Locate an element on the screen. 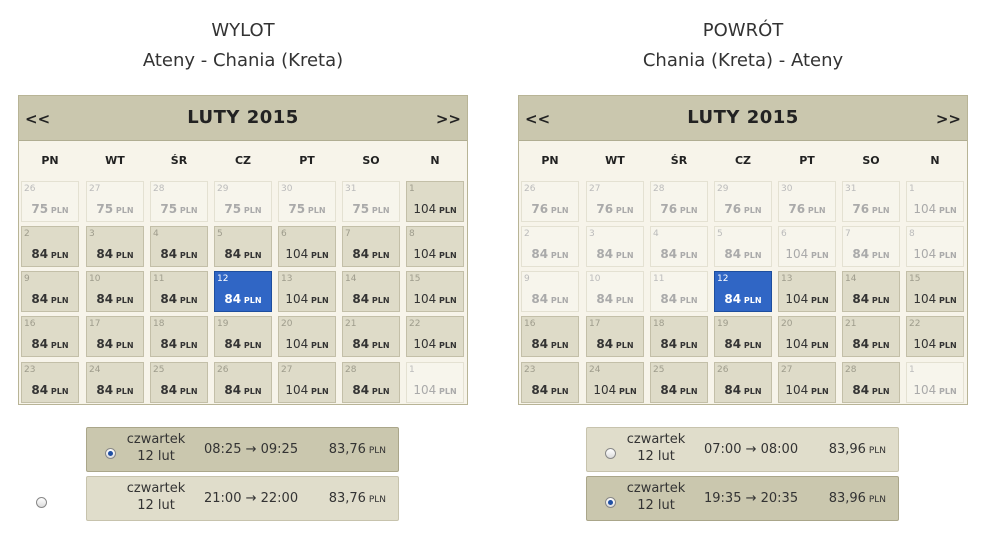  calendar-day: 26 75 PLN is located at coordinates (50, 201).